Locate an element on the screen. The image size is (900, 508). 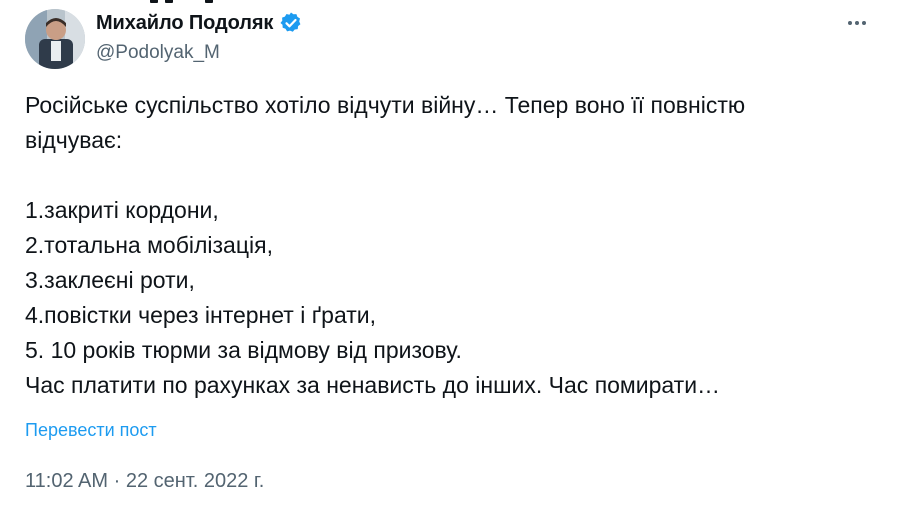
translate-post-link: Перевести пост is located at coordinates (91, 430).